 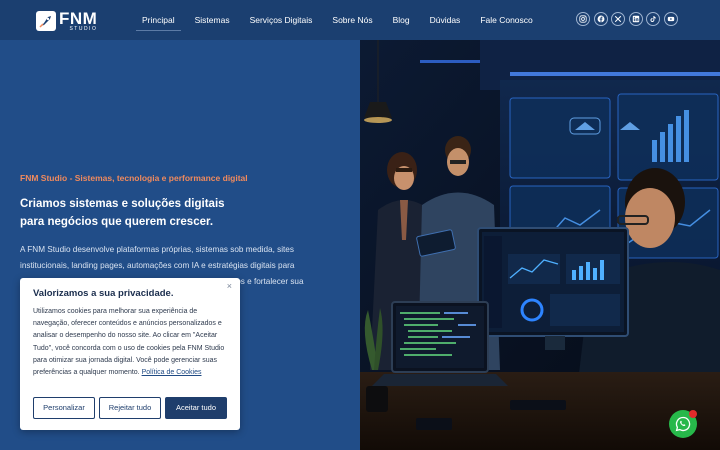 I want to click on accept-all-button: Aceitar tudo, so click(x=196, y=408).